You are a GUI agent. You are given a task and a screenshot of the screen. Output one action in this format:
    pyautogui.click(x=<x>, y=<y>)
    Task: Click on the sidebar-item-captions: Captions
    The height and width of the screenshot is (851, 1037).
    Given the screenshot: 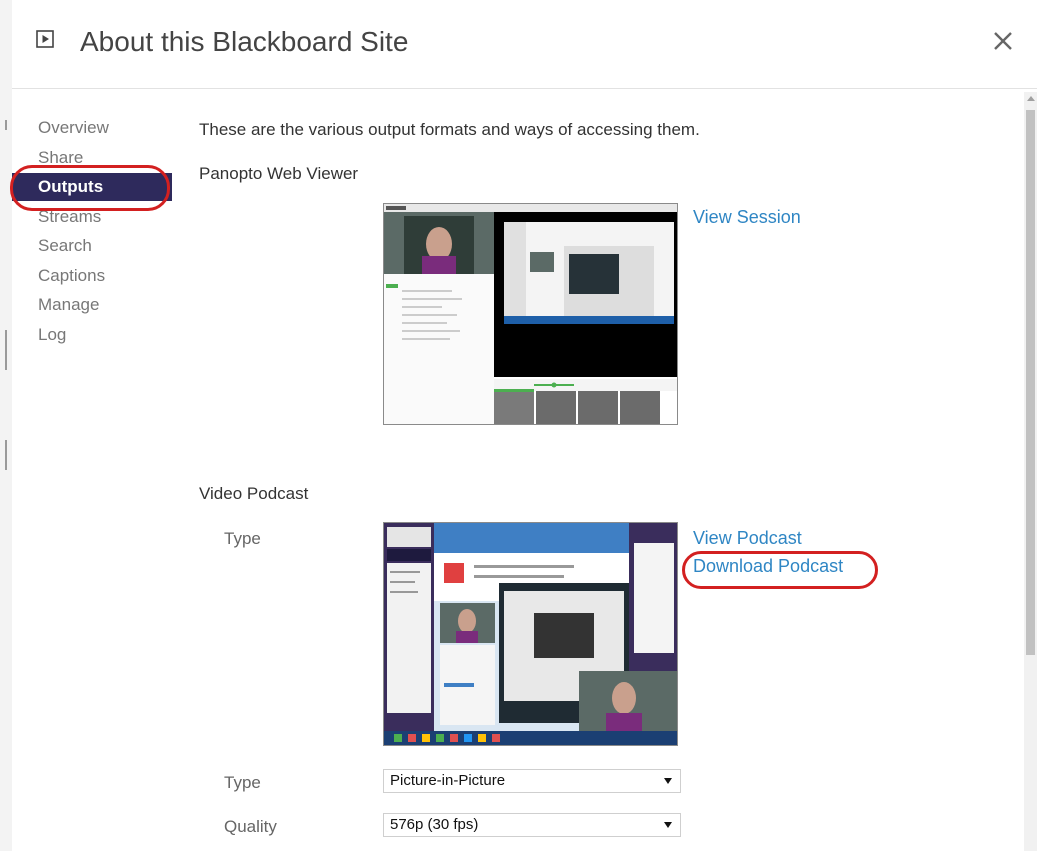 What is the action you would take?
    pyautogui.click(x=92, y=277)
    